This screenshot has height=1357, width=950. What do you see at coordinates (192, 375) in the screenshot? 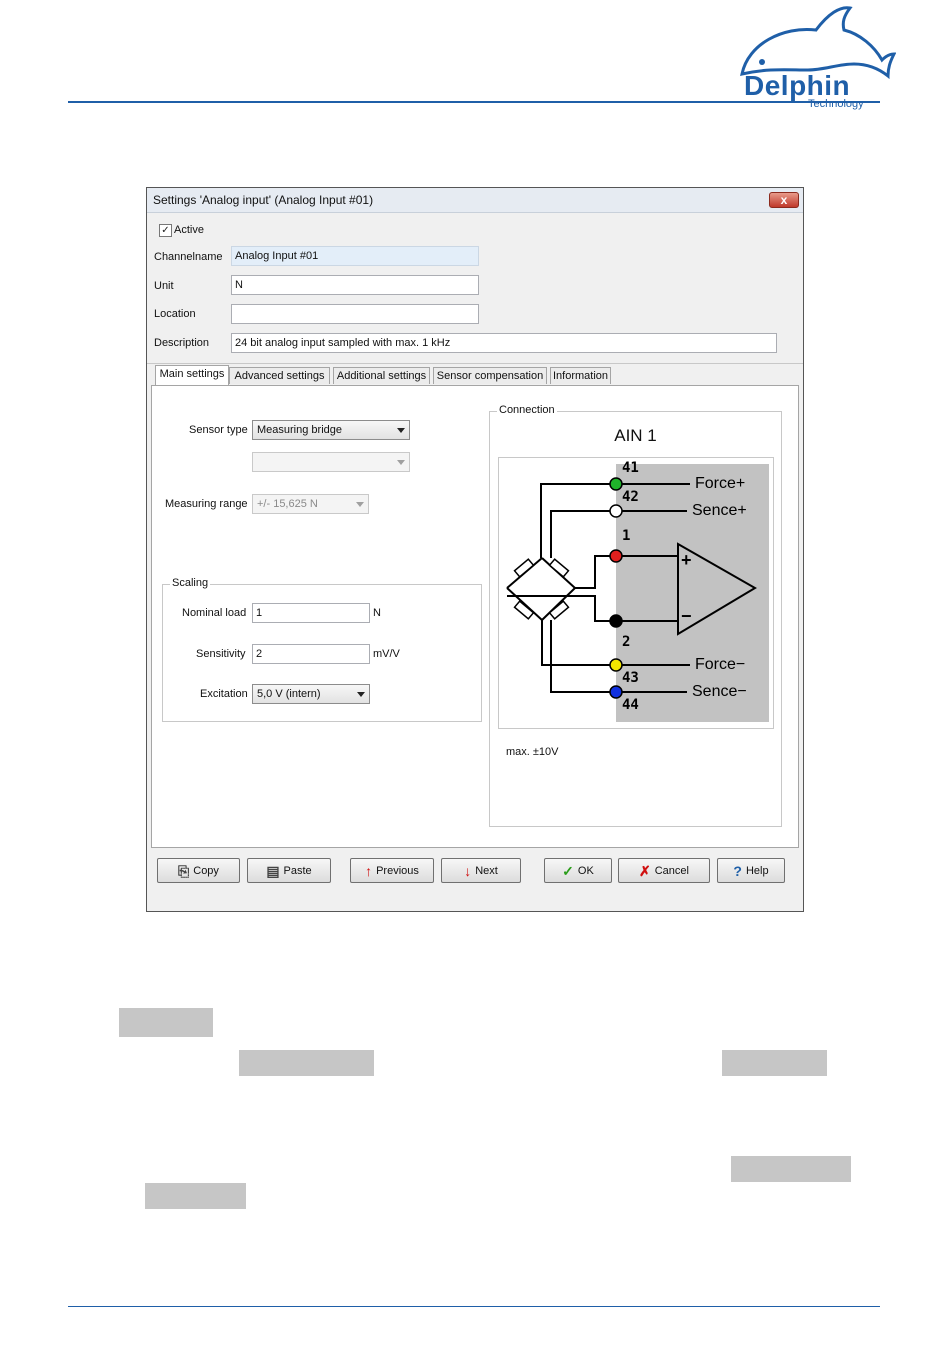
I see `tab-main-settings: Main settings` at bounding box center [192, 375].